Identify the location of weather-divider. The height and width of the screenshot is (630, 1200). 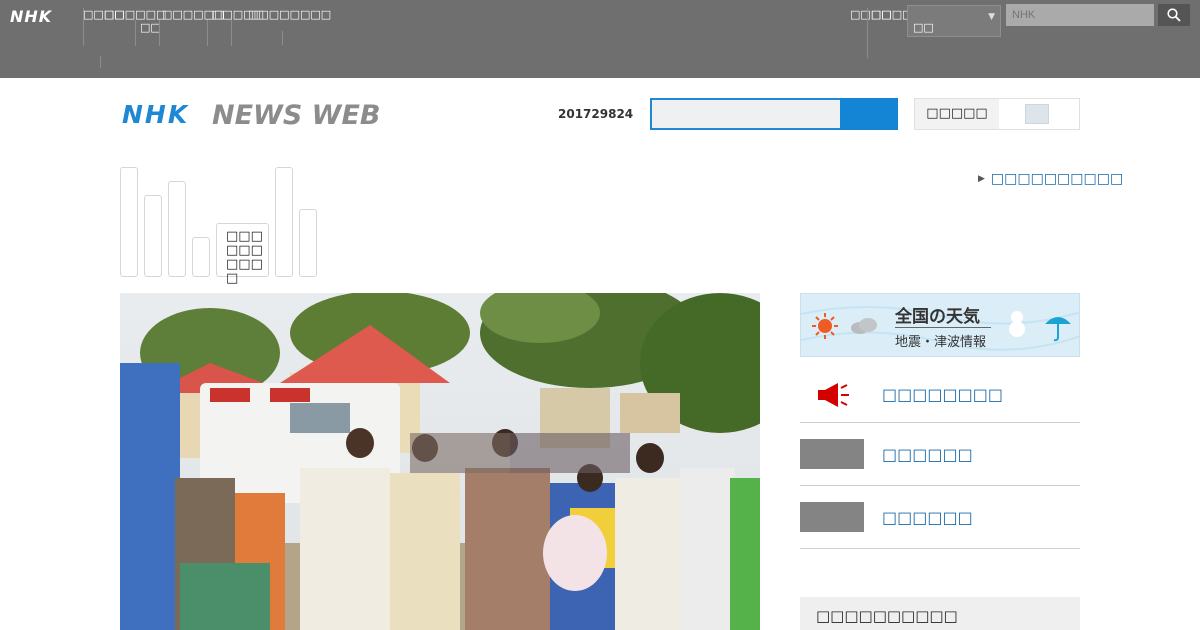
(943, 327).